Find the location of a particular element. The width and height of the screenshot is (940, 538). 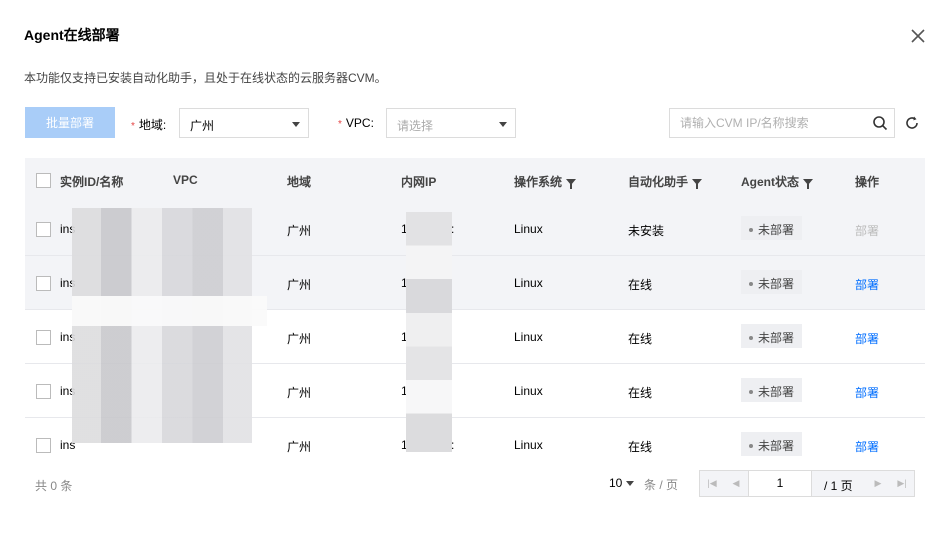

page-size-unit: 条 / 页 is located at coordinates (661, 485).